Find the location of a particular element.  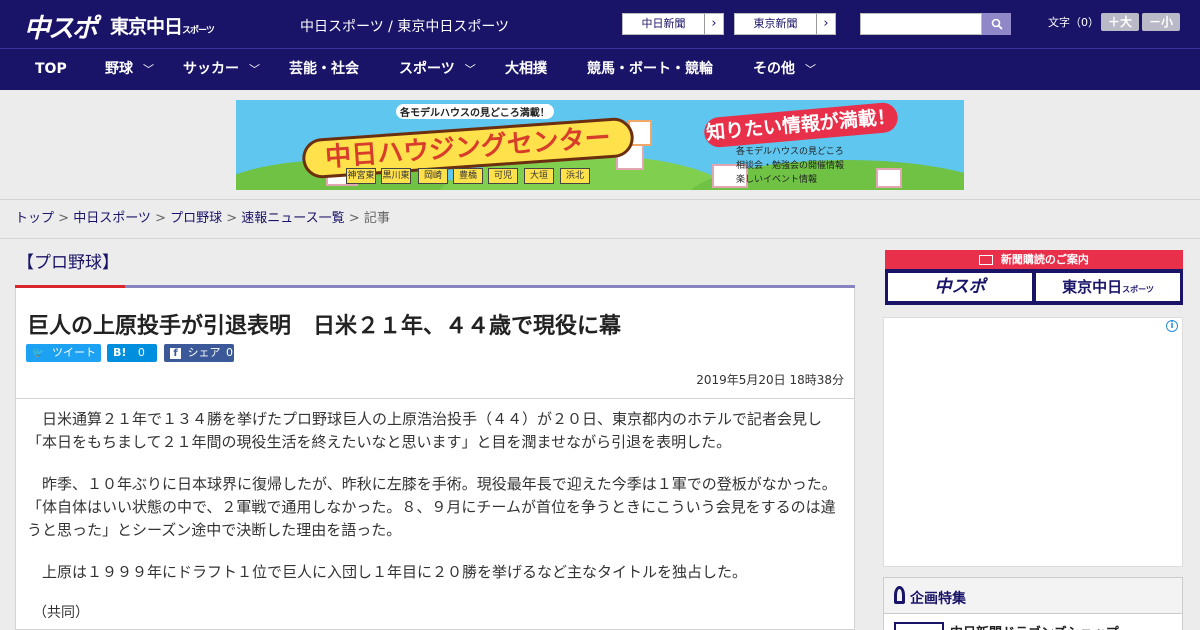

article-date: 2019年5月20日 18時38分 is located at coordinates (770, 380).